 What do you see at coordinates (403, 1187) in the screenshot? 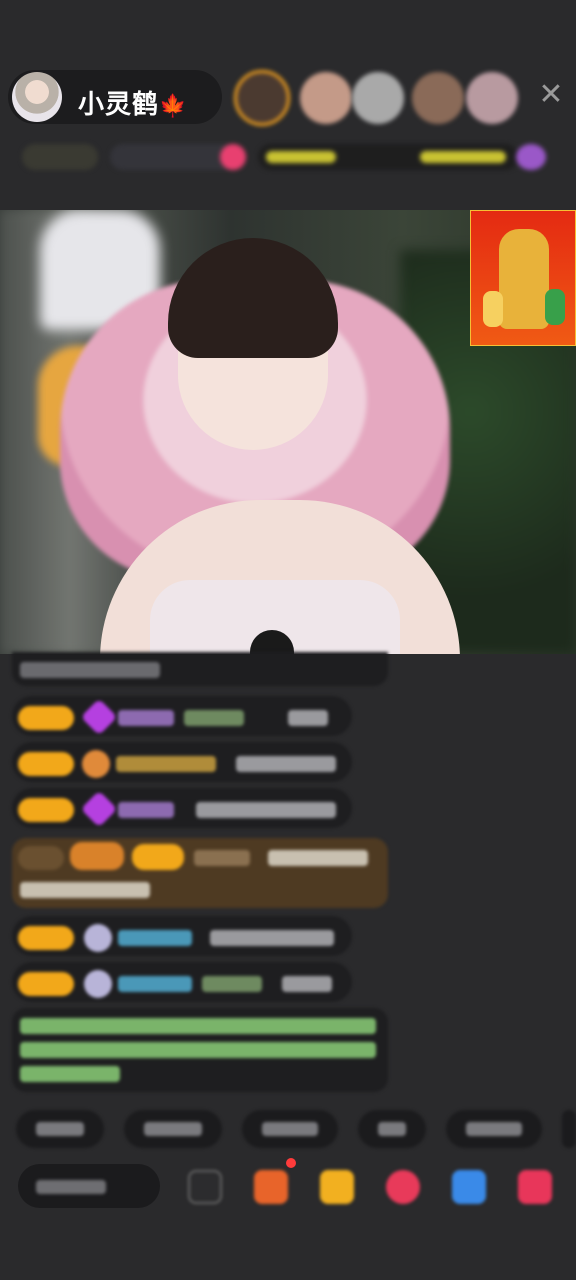
I see `fan-club-icon` at bounding box center [403, 1187].